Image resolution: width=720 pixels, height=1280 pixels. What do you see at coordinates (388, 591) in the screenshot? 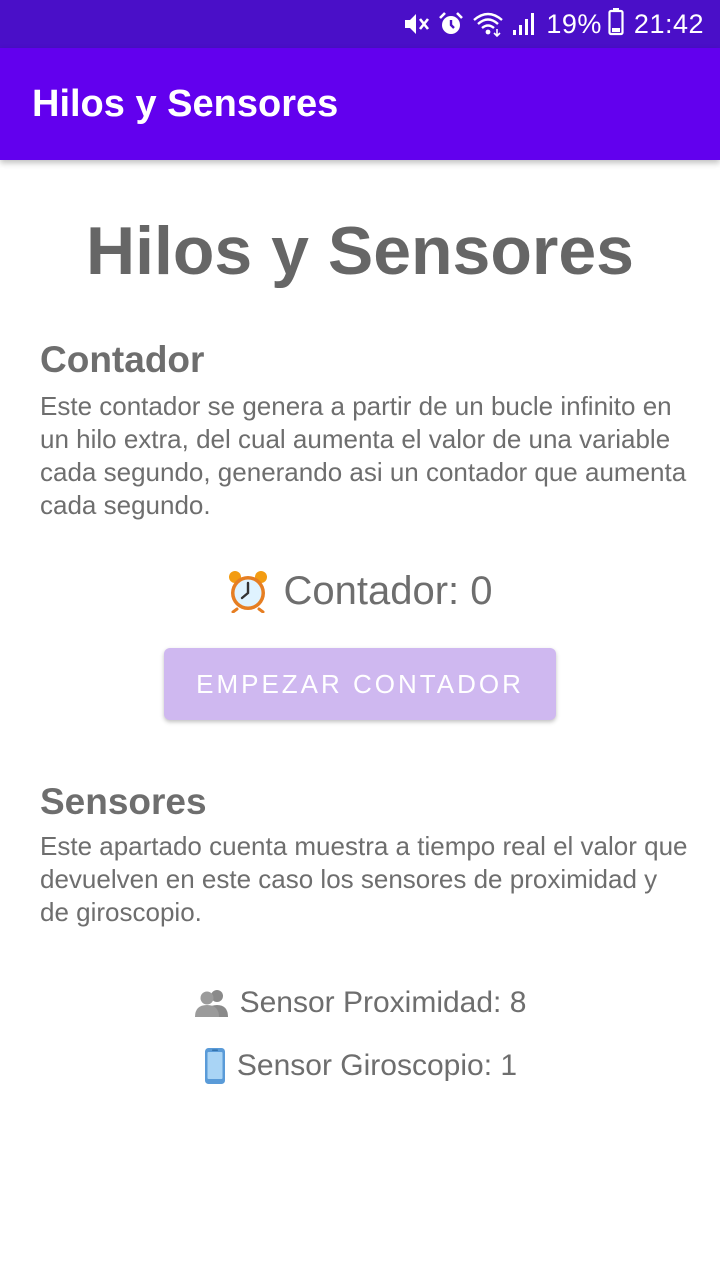
I see `counter-text: Contador: 0` at bounding box center [388, 591].